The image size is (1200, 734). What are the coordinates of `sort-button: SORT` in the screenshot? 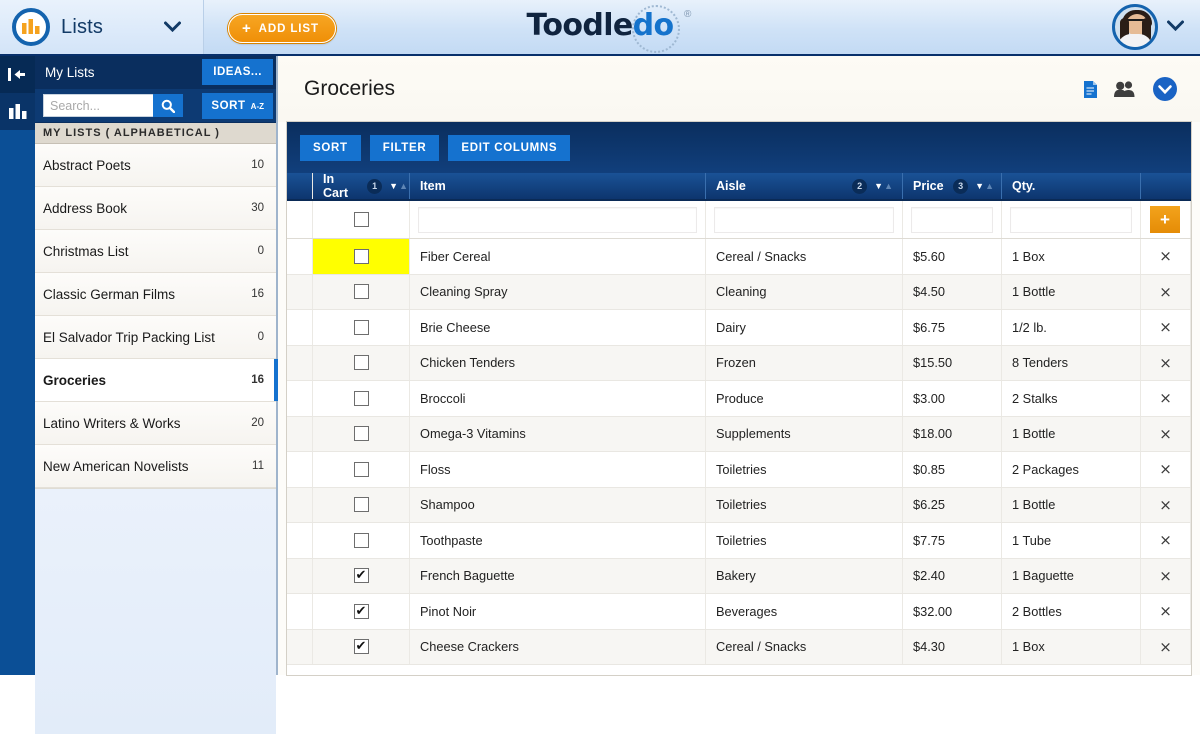 It's located at (330, 147).